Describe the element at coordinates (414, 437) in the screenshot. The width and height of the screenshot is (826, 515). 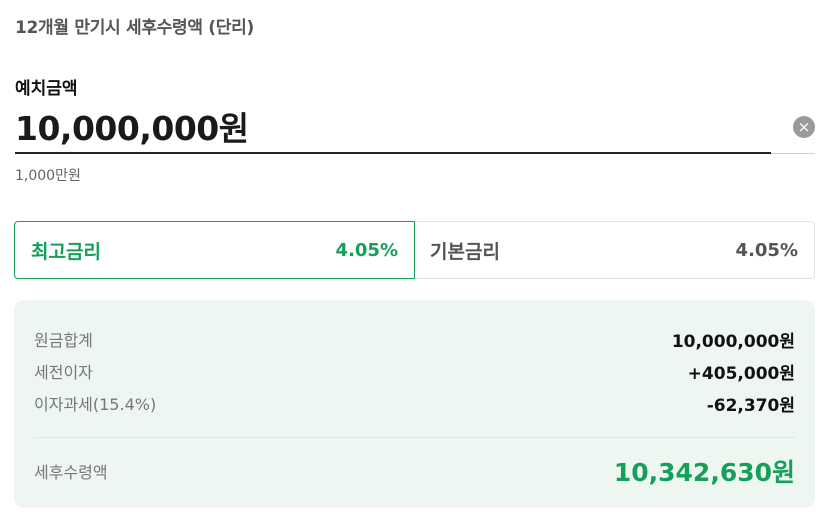
I see `summary-divider` at that location.